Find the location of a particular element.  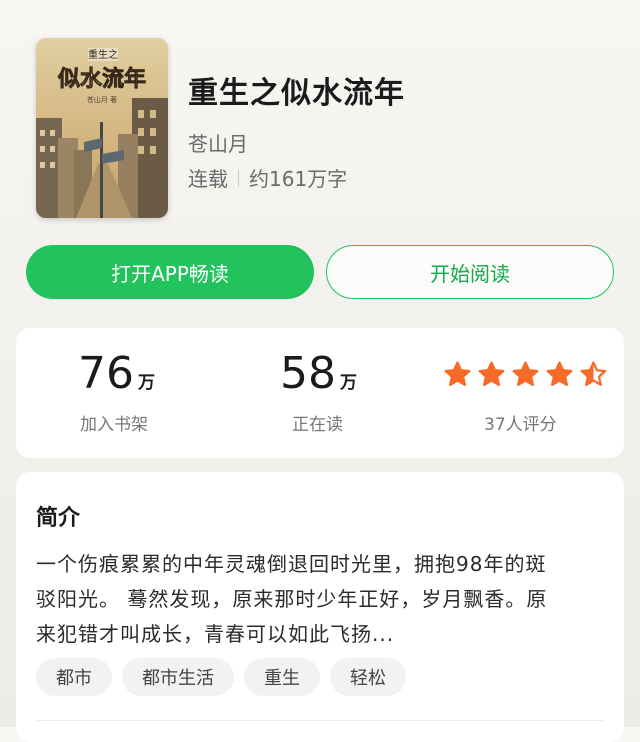

tag-list: 都市 都市生活 重生 轻松 is located at coordinates (221, 677).